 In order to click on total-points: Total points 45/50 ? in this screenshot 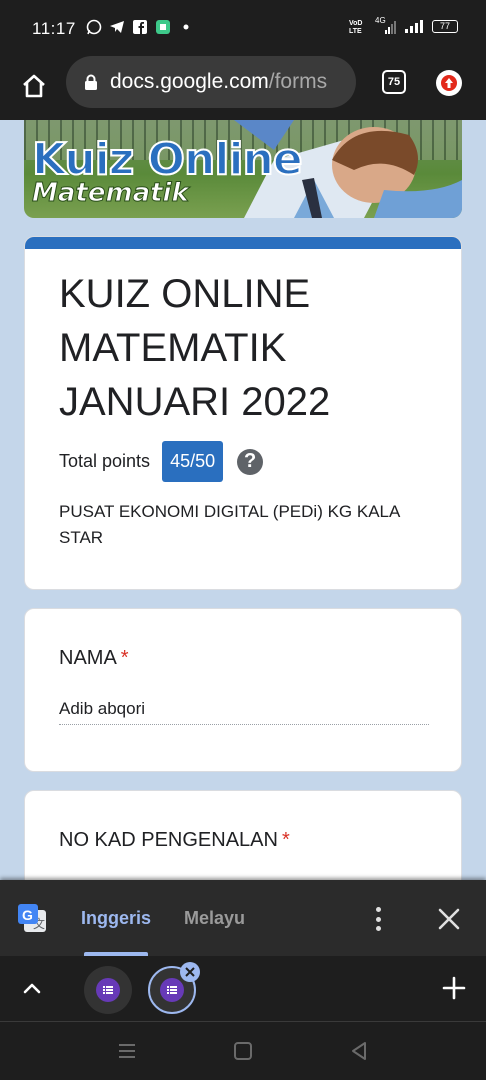, I will do `click(161, 461)`.